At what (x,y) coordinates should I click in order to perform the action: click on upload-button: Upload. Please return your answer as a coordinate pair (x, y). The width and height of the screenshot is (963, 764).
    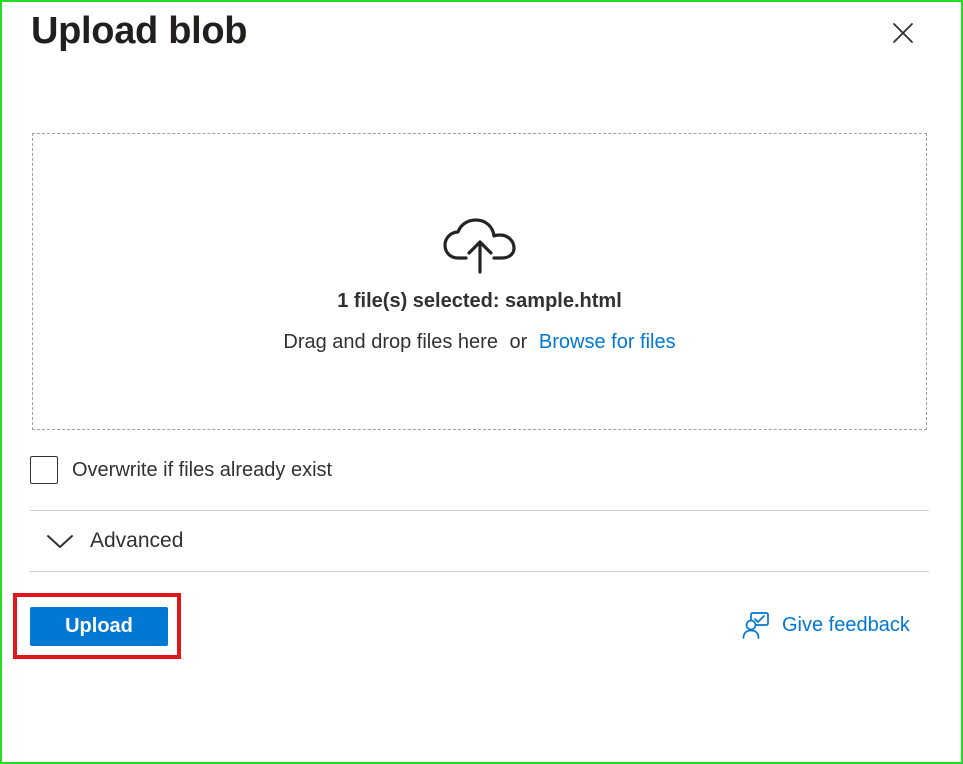
    Looking at the image, I should click on (99, 626).